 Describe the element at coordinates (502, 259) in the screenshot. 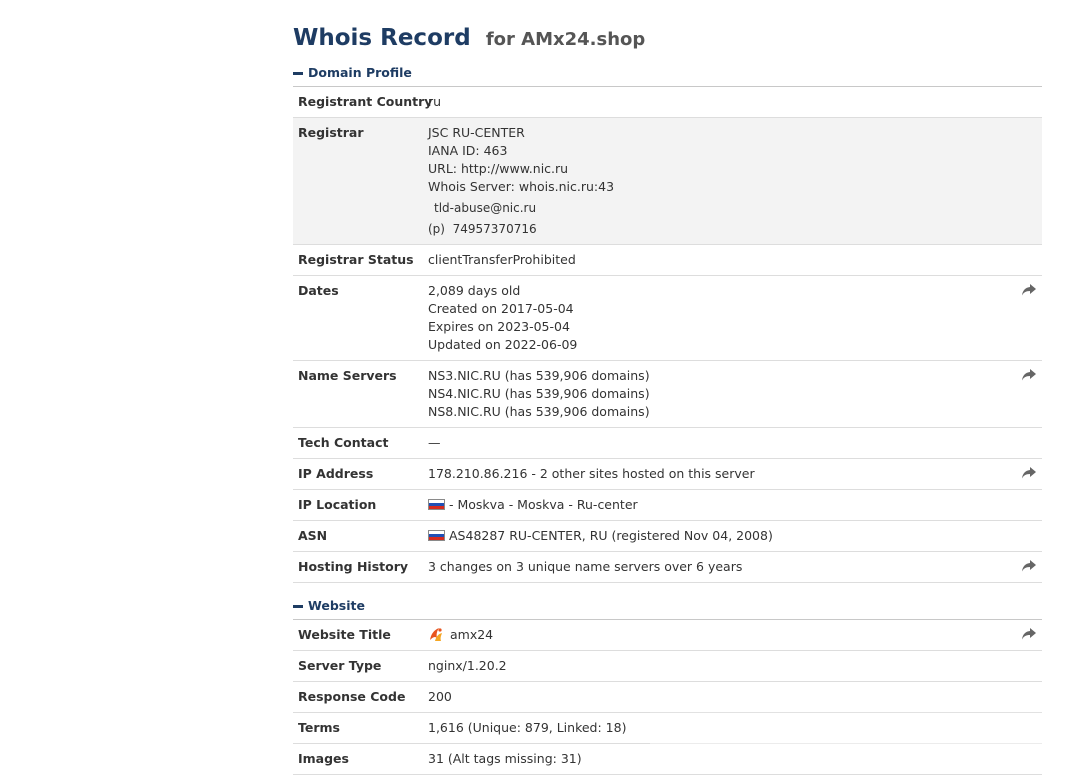

I see `row-value: clientTransferProhibited` at that location.